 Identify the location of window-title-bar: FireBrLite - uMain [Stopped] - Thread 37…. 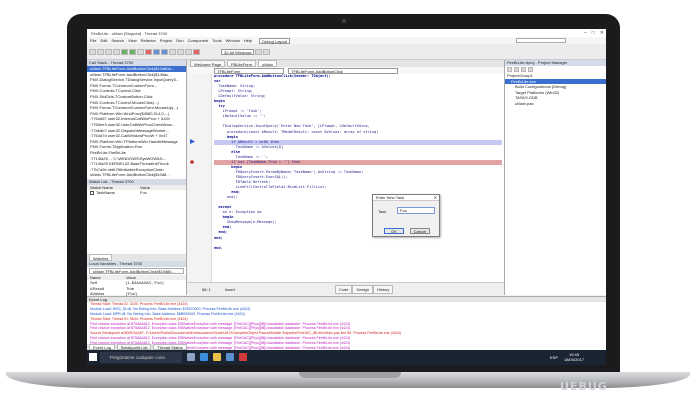
(346, 33).